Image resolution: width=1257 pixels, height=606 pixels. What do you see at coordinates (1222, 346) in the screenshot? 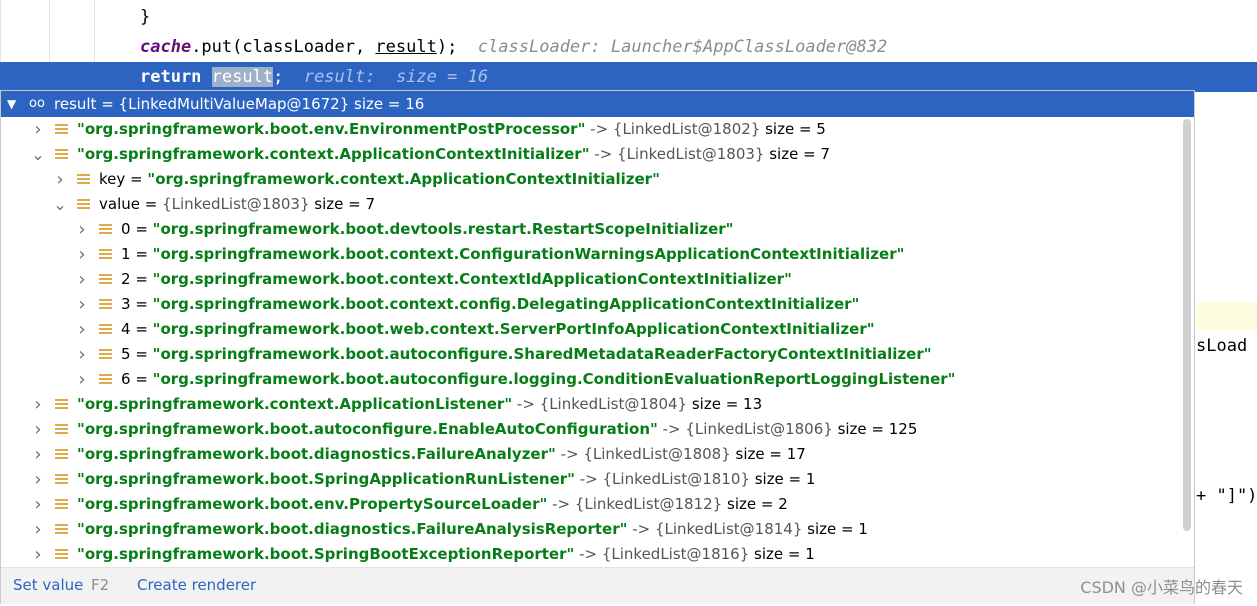
I see `code-fragment: sLoad` at bounding box center [1222, 346].